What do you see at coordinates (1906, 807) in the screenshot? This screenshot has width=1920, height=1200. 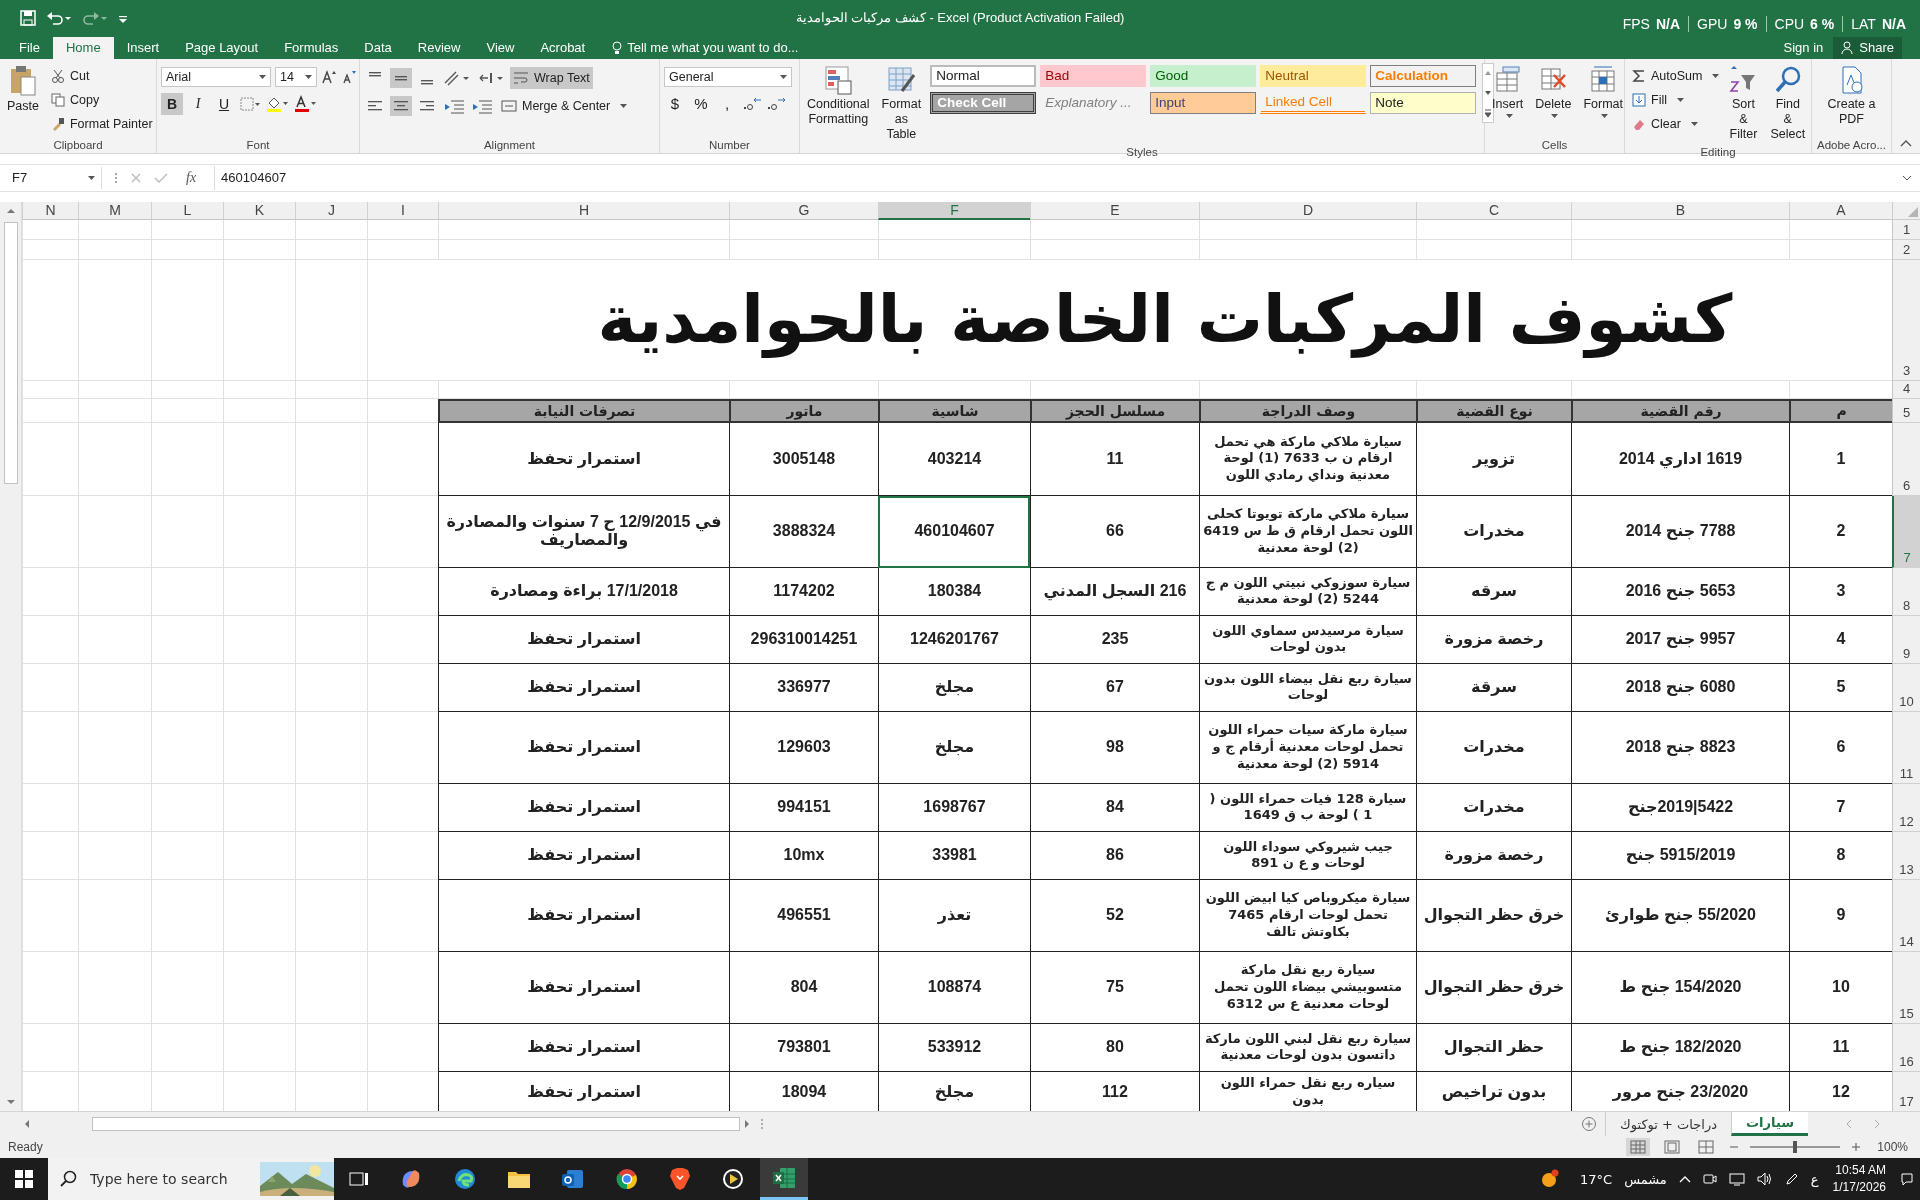 I see `row-number: 12` at bounding box center [1906, 807].